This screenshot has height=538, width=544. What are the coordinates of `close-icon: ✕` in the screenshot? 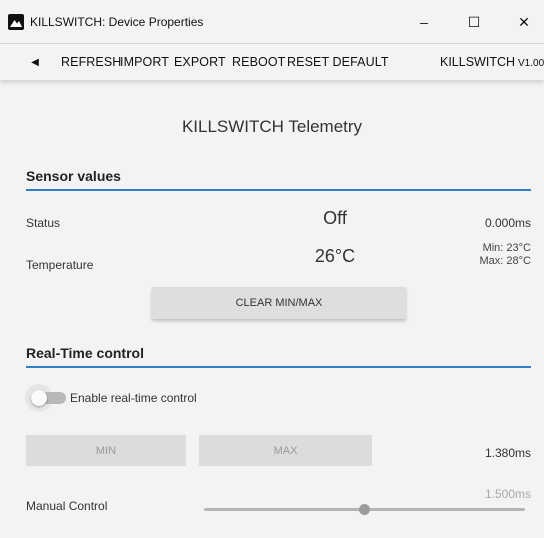 It's located at (524, 22).